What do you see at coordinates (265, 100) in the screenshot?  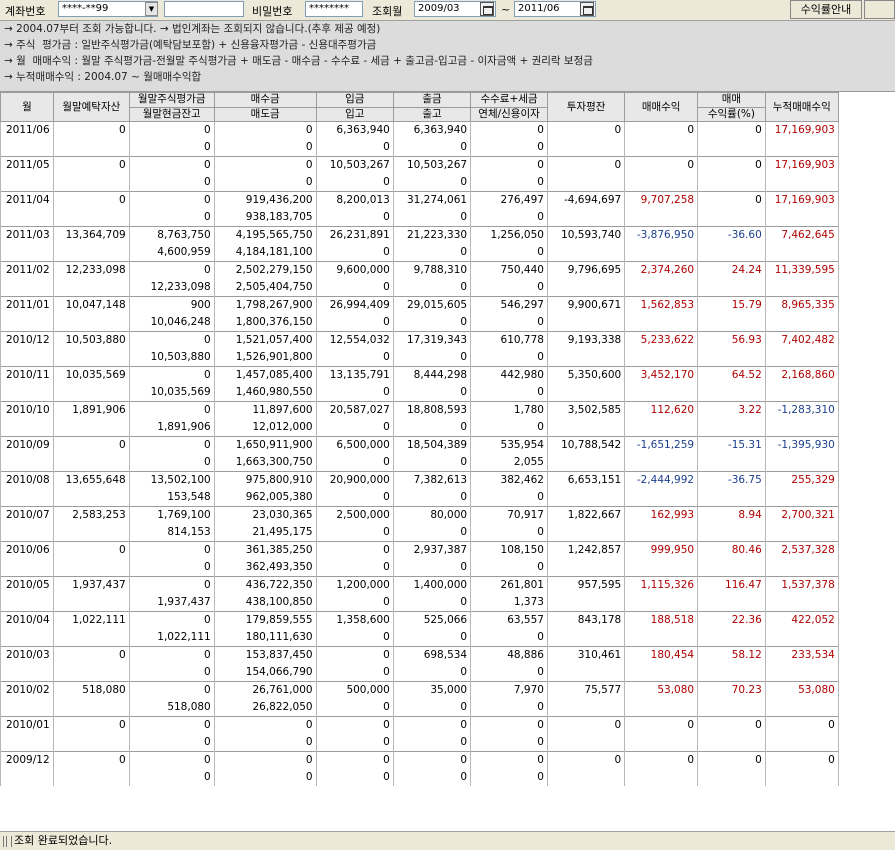 I see `col-buy: 매수금` at bounding box center [265, 100].